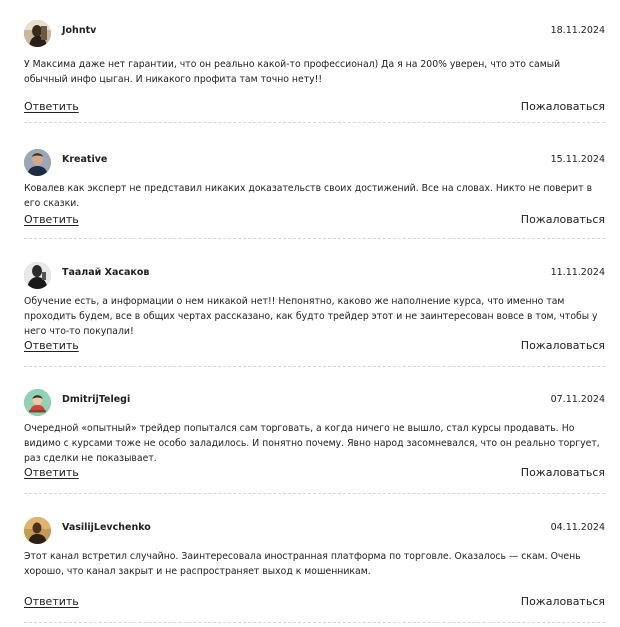 The width and height of the screenshot is (620, 627). I want to click on comment-header: DmitrijTelegi 07.11.2024, so click(314, 402).